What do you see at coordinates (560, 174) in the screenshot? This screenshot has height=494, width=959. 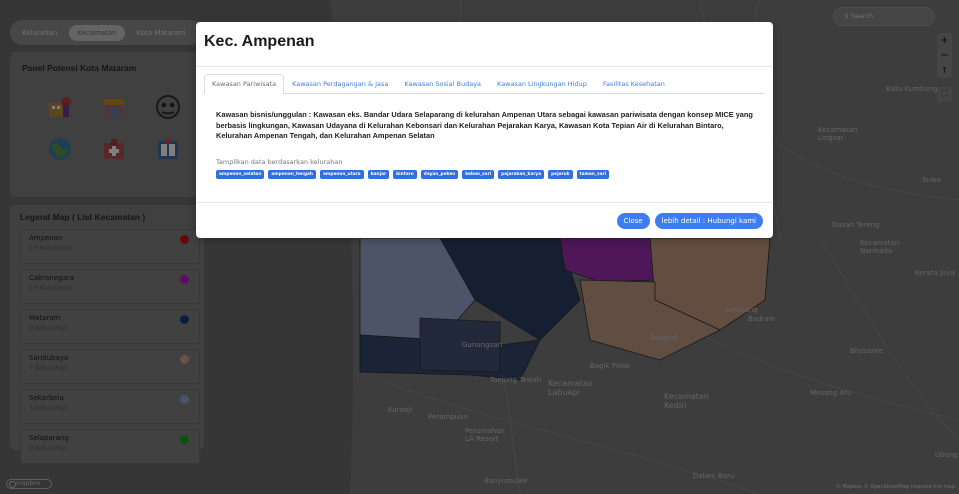 I see `chip-pejeruk: pejeruk` at bounding box center [560, 174].